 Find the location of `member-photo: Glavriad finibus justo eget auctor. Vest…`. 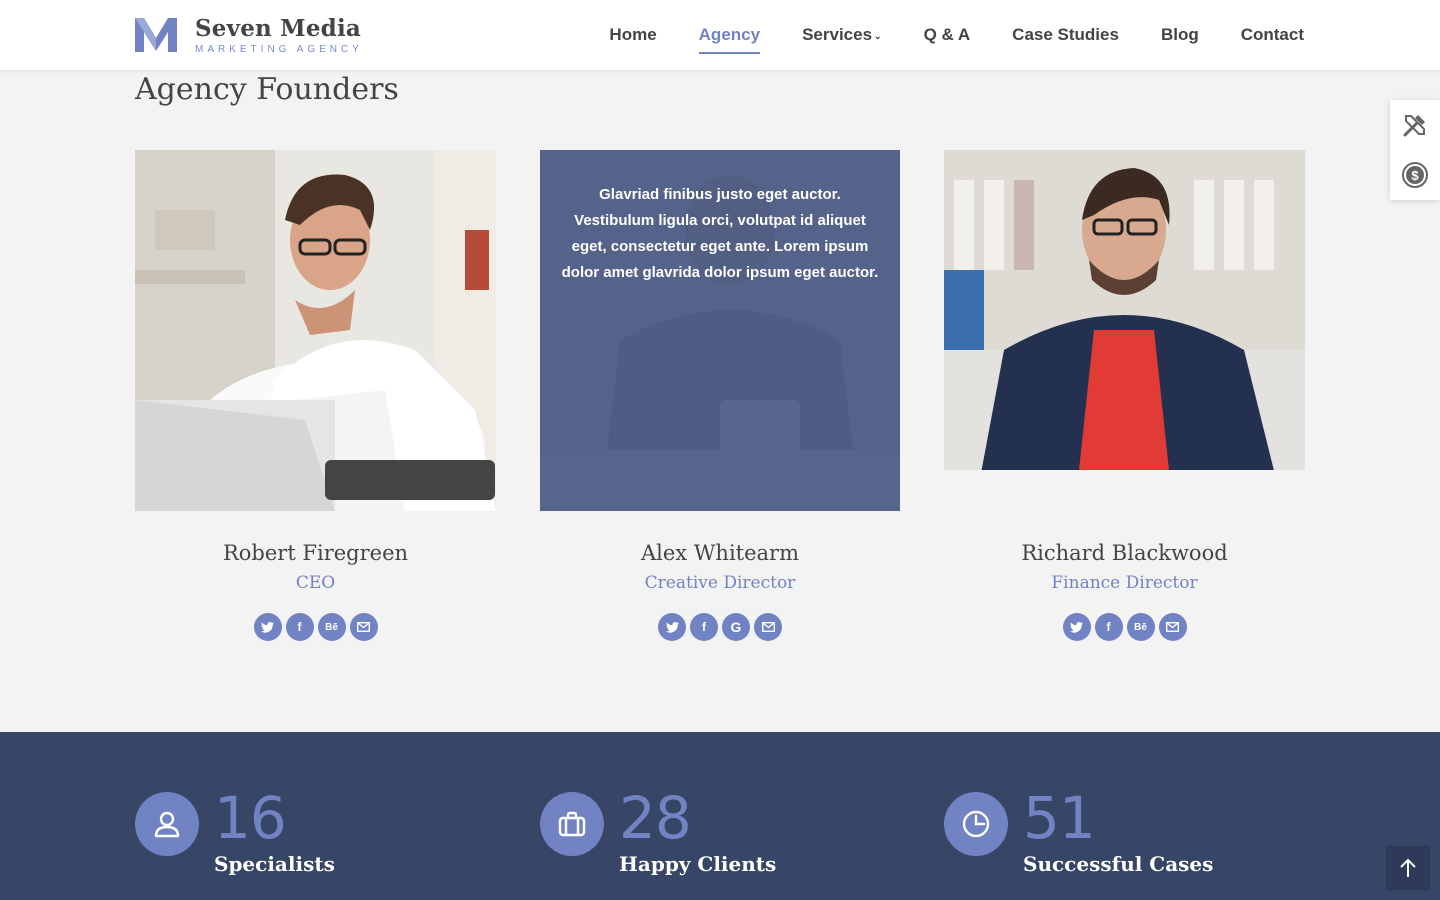

member-photo: Glavriad finibus justo eget auctor. Vest… is located at coordinates (720, 330).